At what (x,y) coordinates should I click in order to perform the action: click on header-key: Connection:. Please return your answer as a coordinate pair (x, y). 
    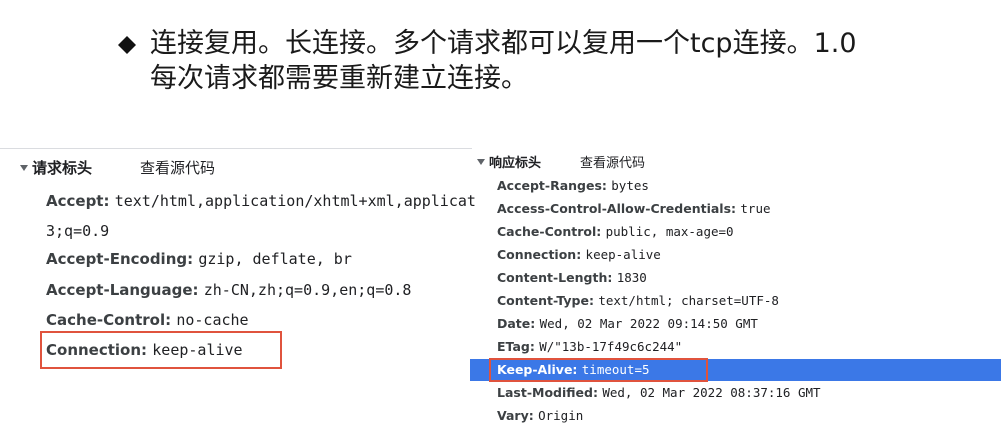
    Looking at the image, I should click on (541, 254).